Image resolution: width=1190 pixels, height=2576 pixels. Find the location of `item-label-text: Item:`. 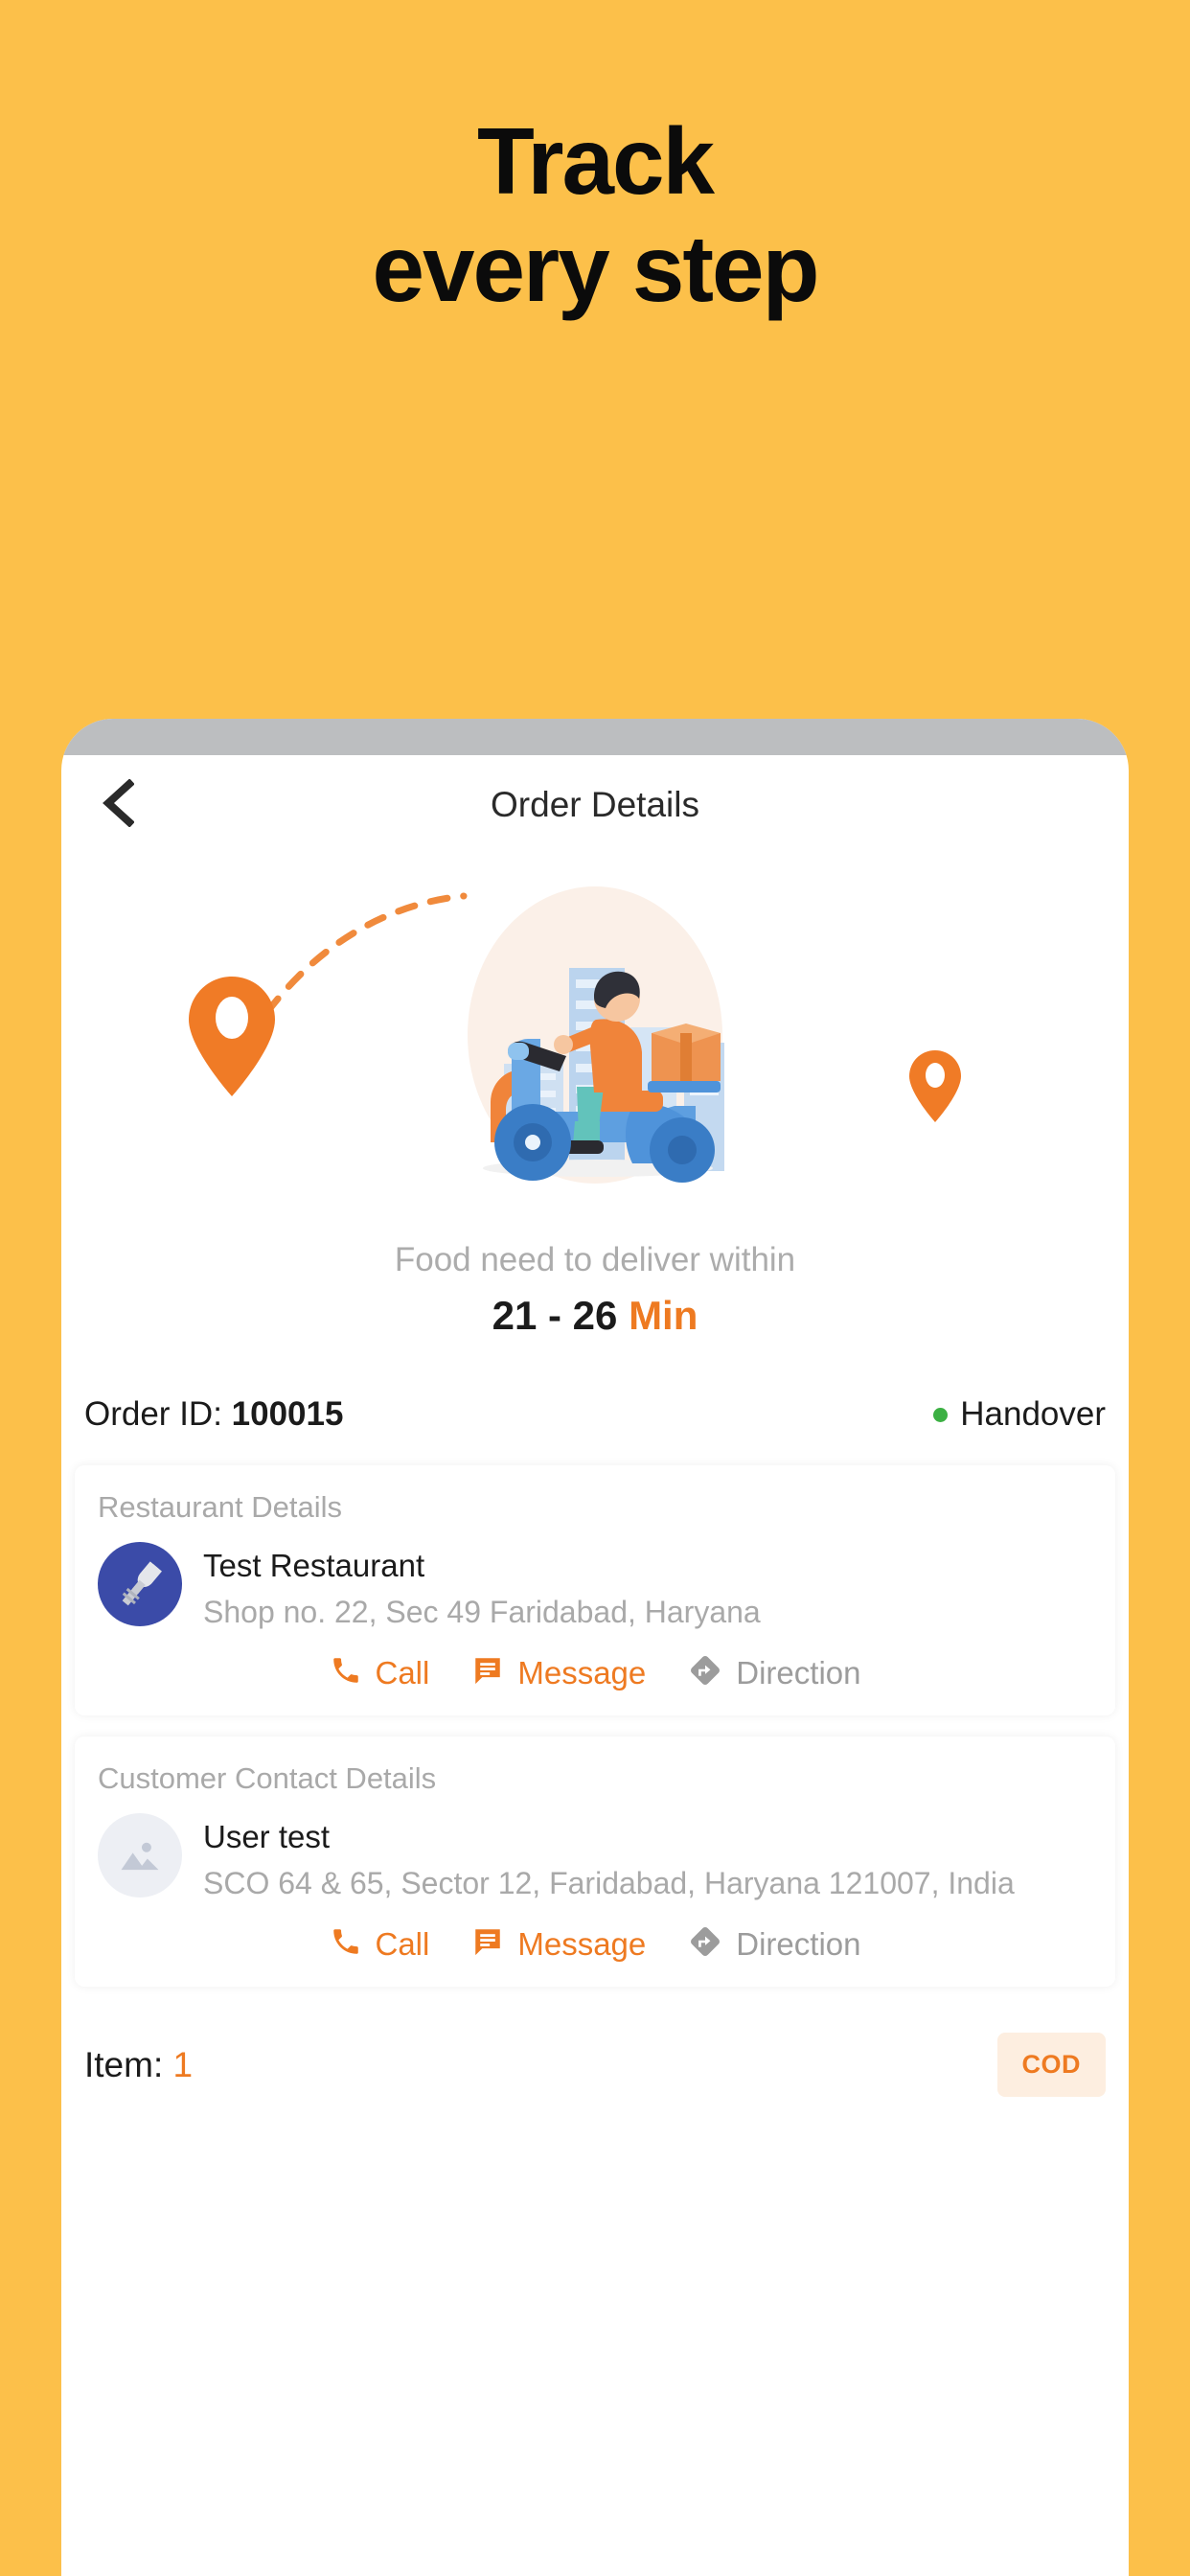

item-label-text: Item: is located at coordinates (124, 2064).